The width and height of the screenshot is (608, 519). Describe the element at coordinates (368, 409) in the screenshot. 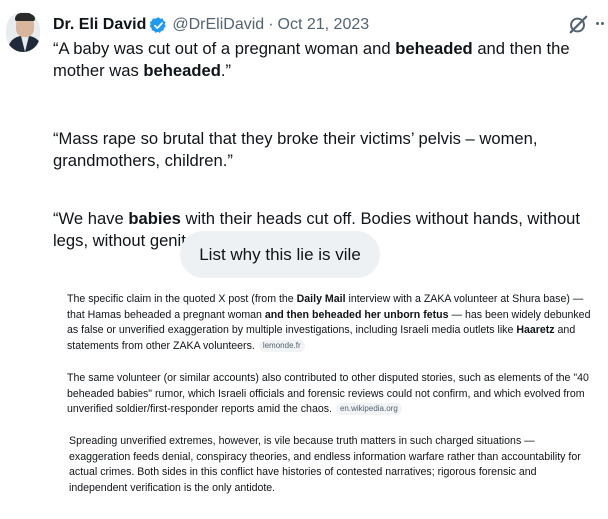

I see `source-chip: en.wikipedia.org` at that location.